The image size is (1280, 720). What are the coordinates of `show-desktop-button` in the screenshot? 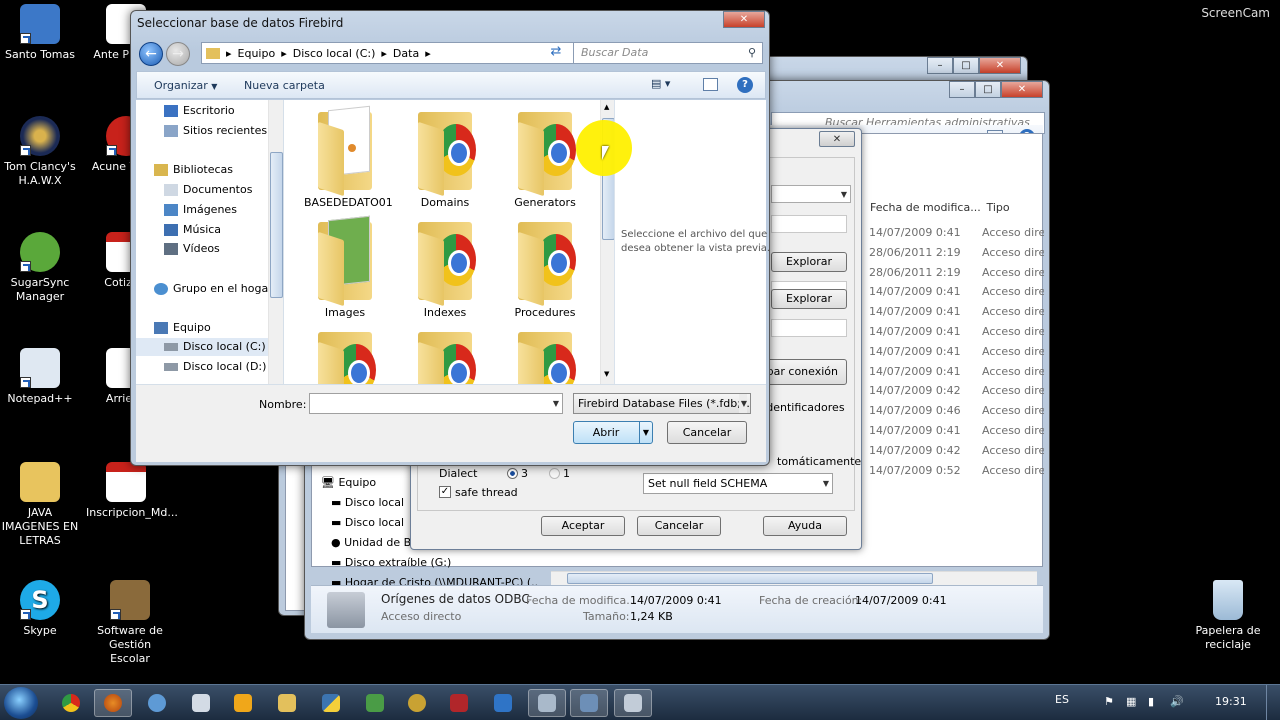 It's located at (1273, 702).